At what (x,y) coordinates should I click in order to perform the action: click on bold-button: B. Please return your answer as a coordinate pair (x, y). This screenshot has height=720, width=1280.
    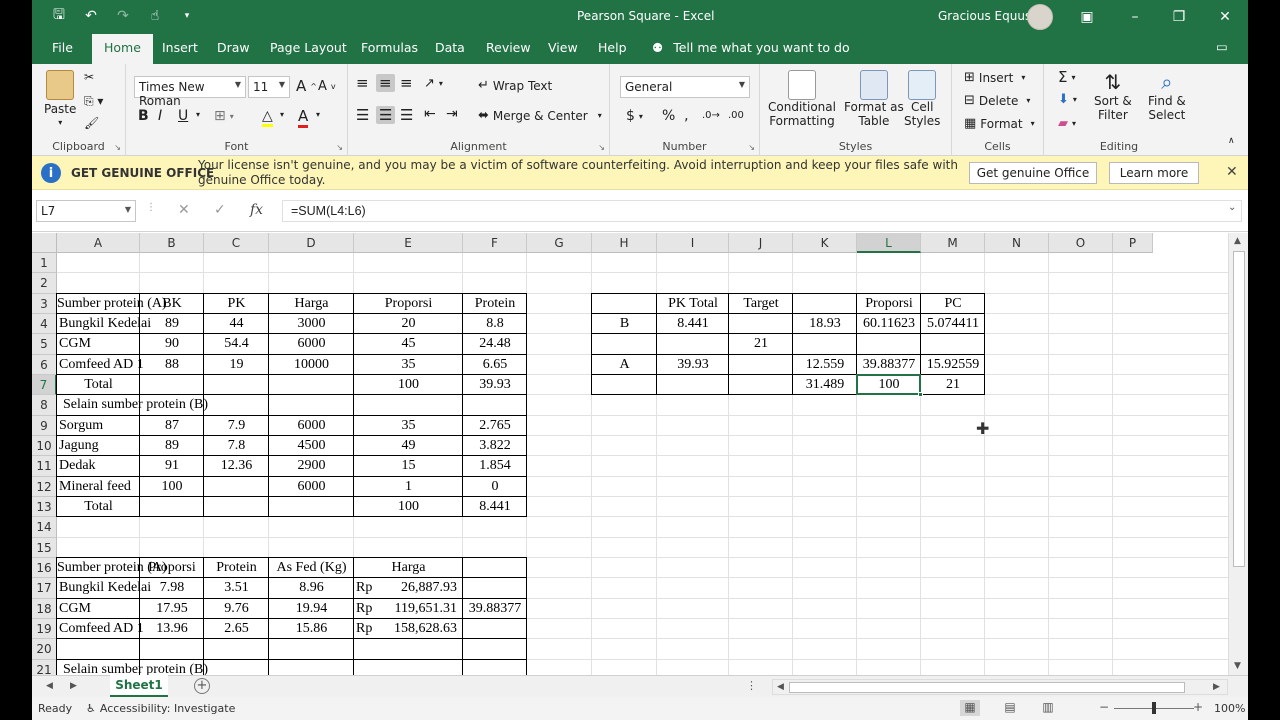
    Looking at the image, I should click on (143, 116).